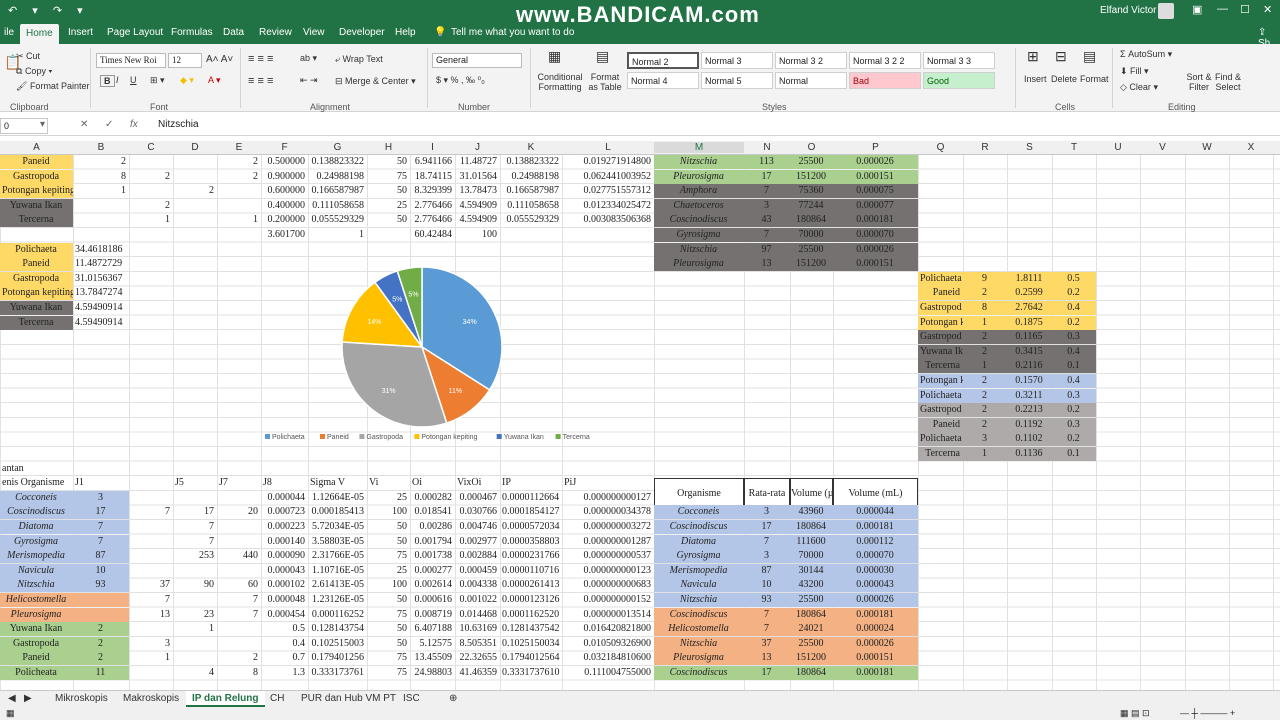  I want to click on ribbon-display-icon: ▣, so click(1197, 9).